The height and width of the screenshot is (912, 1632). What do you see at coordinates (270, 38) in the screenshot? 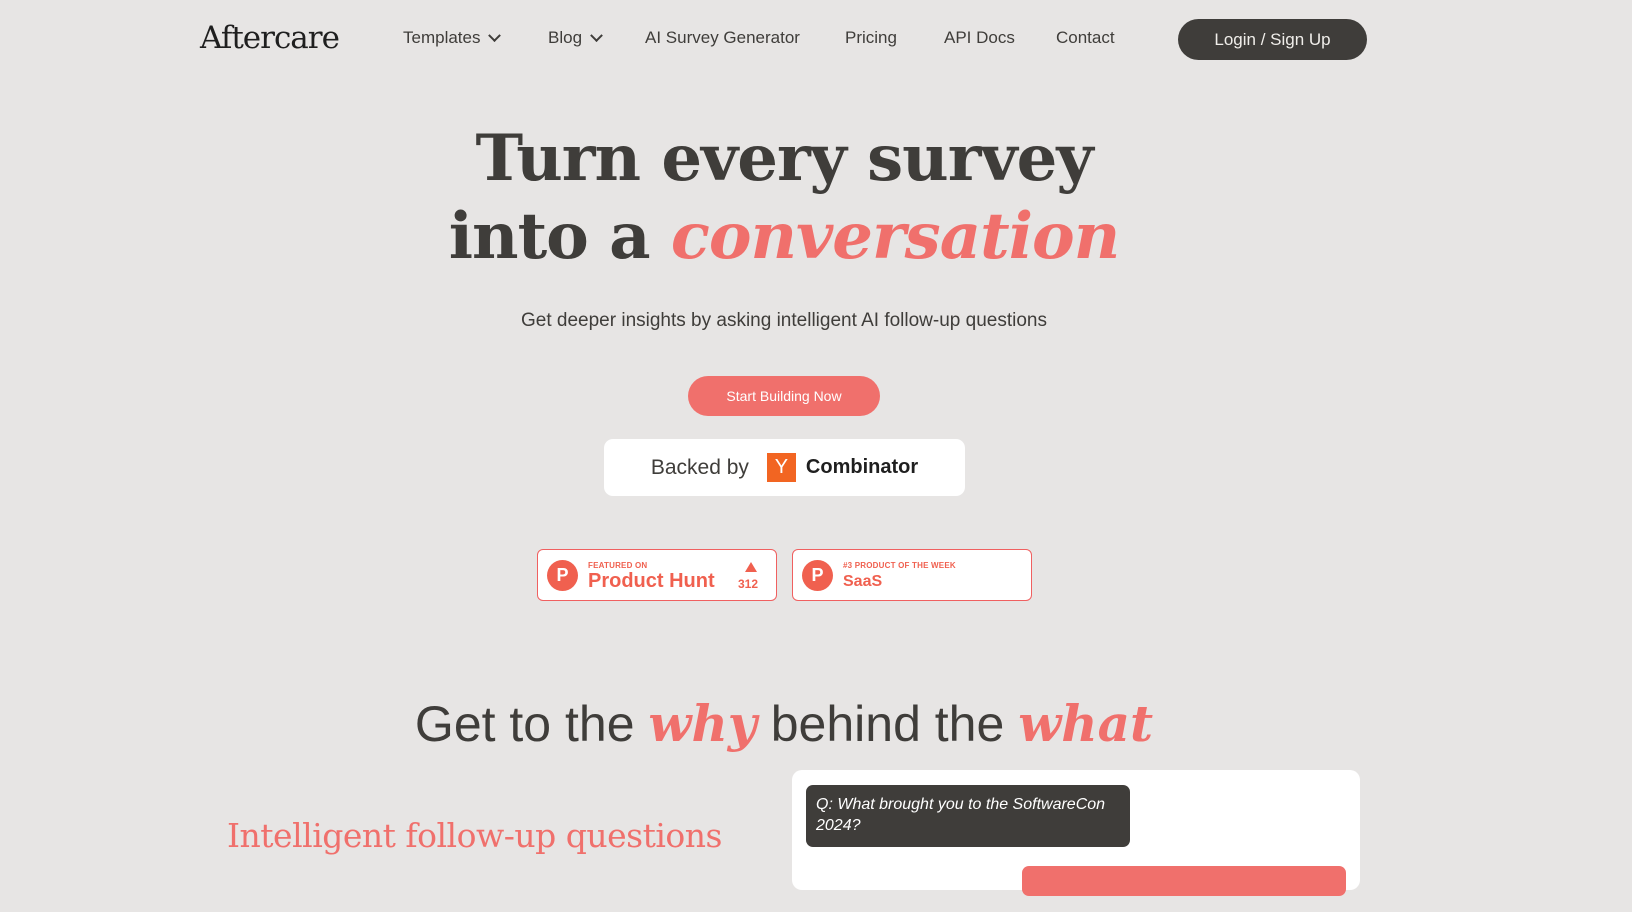
I see `aftercare-logo: Aftercare` at bounding box center [270, 38].